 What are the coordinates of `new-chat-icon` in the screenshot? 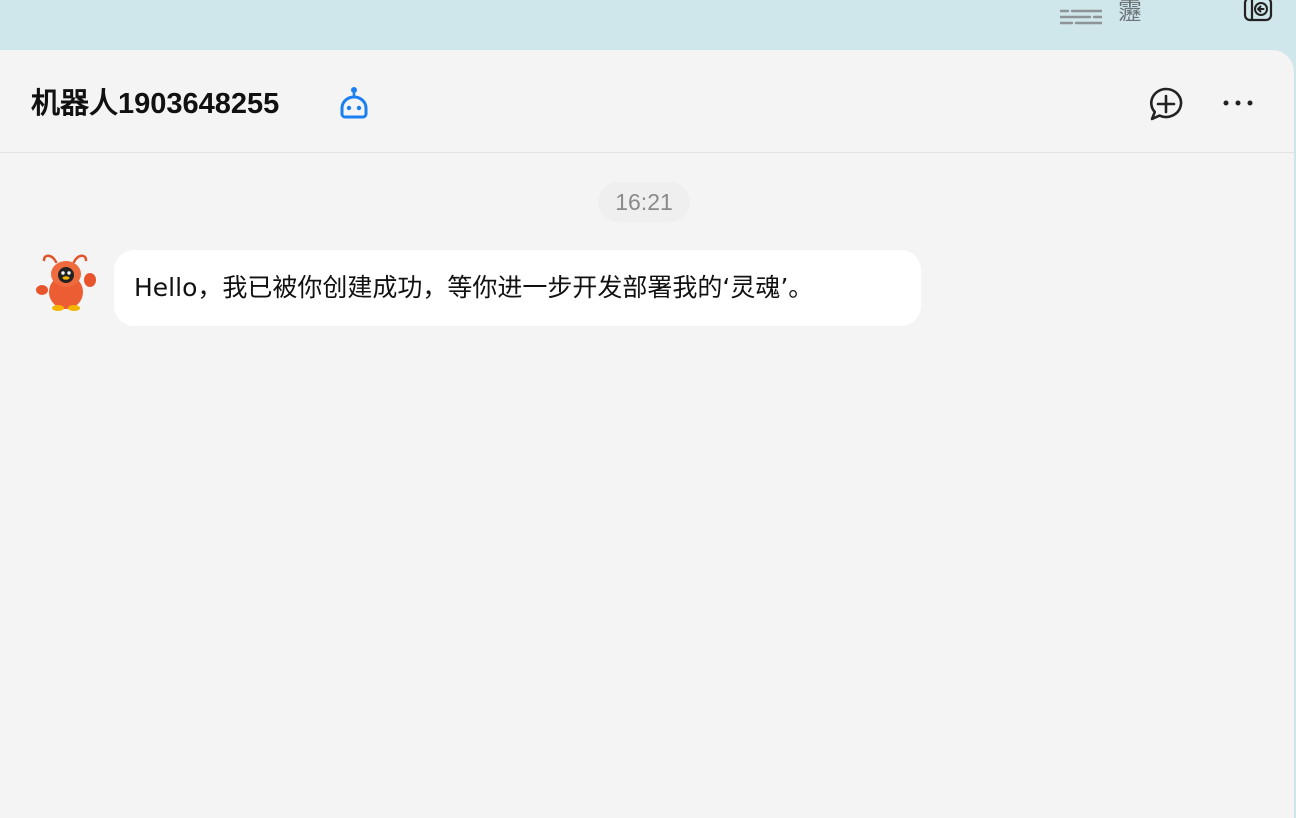 It's located at (1166, 104).